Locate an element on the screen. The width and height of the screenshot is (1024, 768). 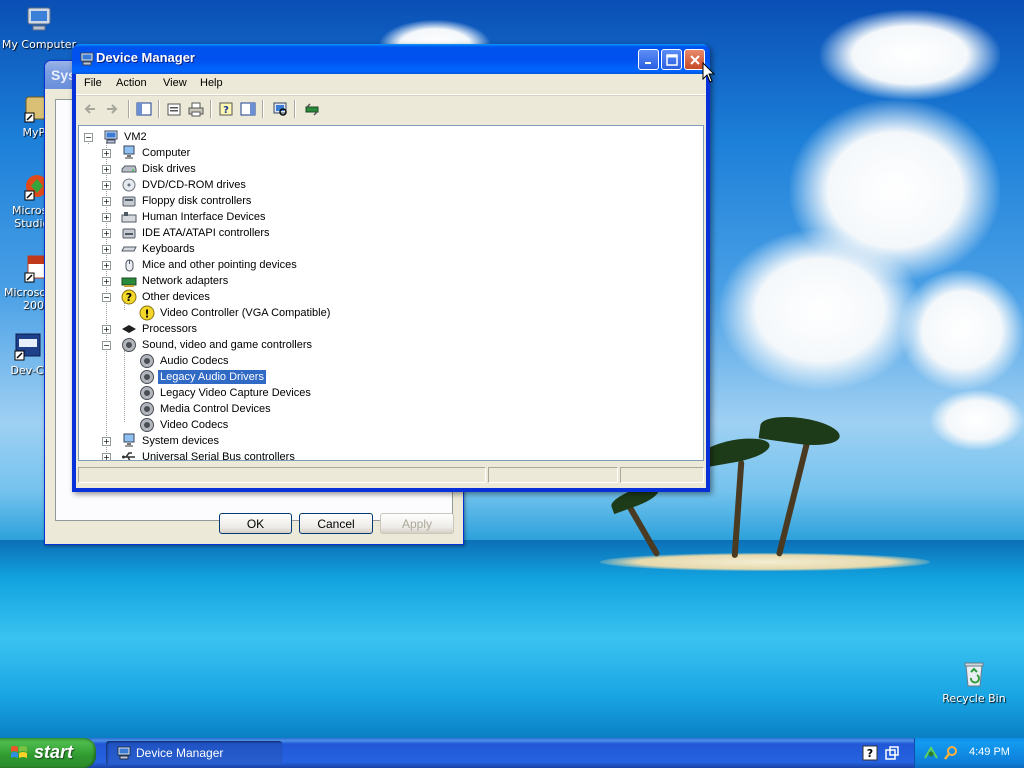
recycle-bin-icon is located at coordinates (974, 674).